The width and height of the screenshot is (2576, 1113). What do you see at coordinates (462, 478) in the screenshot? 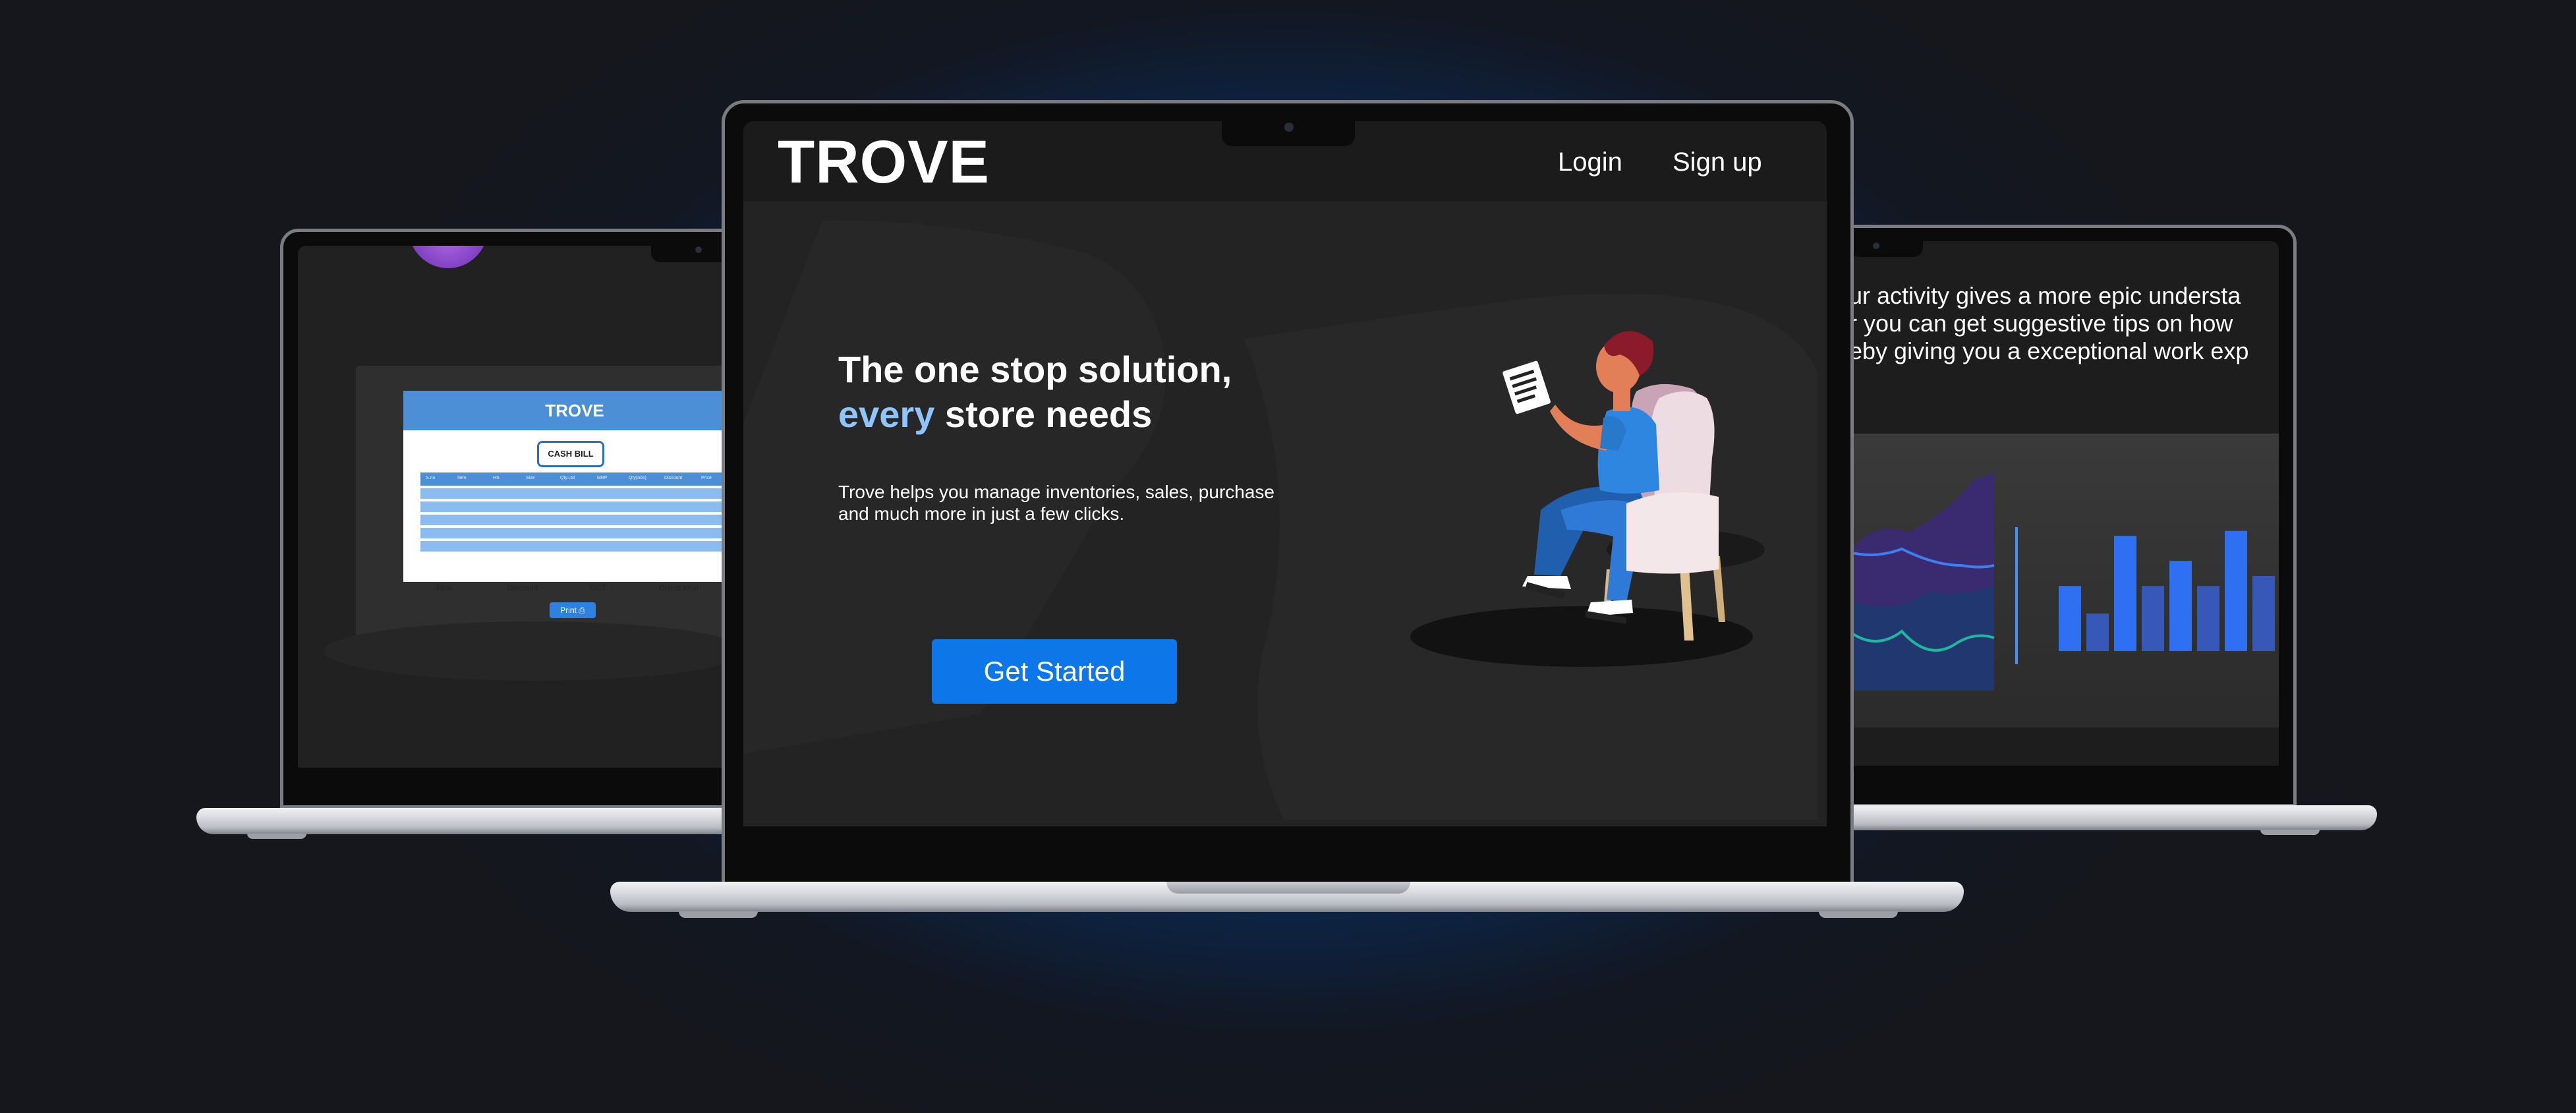
I see `column-header: Item` at bounding box center [462, 478].